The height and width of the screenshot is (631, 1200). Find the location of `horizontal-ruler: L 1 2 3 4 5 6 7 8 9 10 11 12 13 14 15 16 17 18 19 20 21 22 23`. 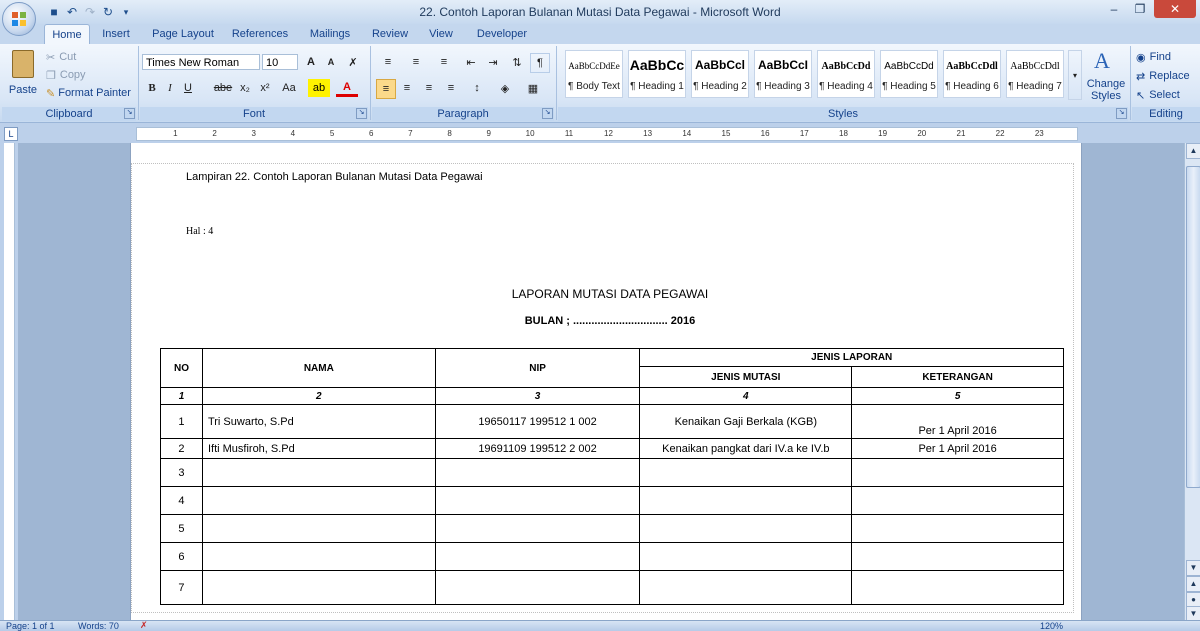

horizontal-ruler: L 1 2 3 4 5 6 7 8 9 10 11 12 13 14 15 16 17 18 19 20 21 22 23 is located at coordinates (600, 133).